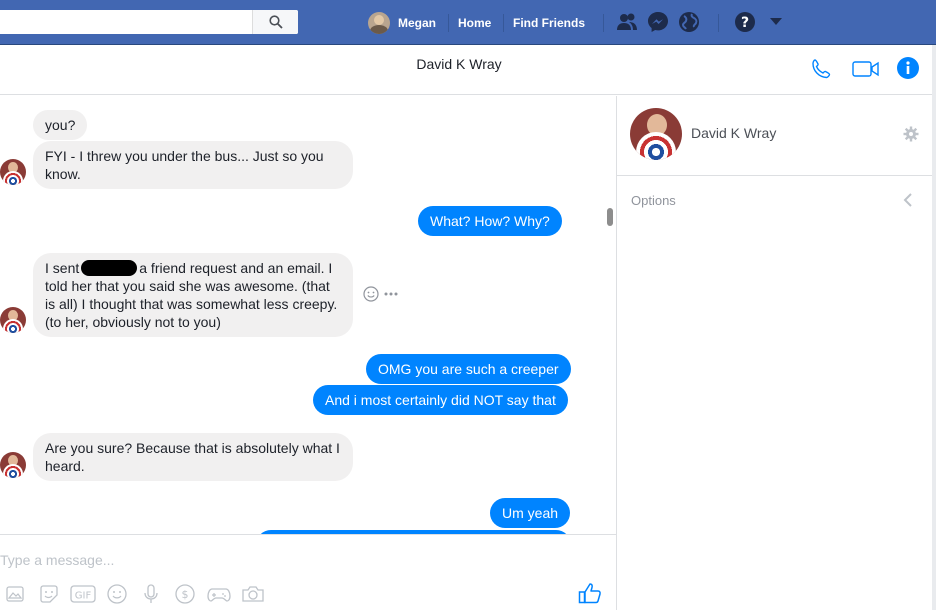  I want to click on search-icon, so click(275, 22).